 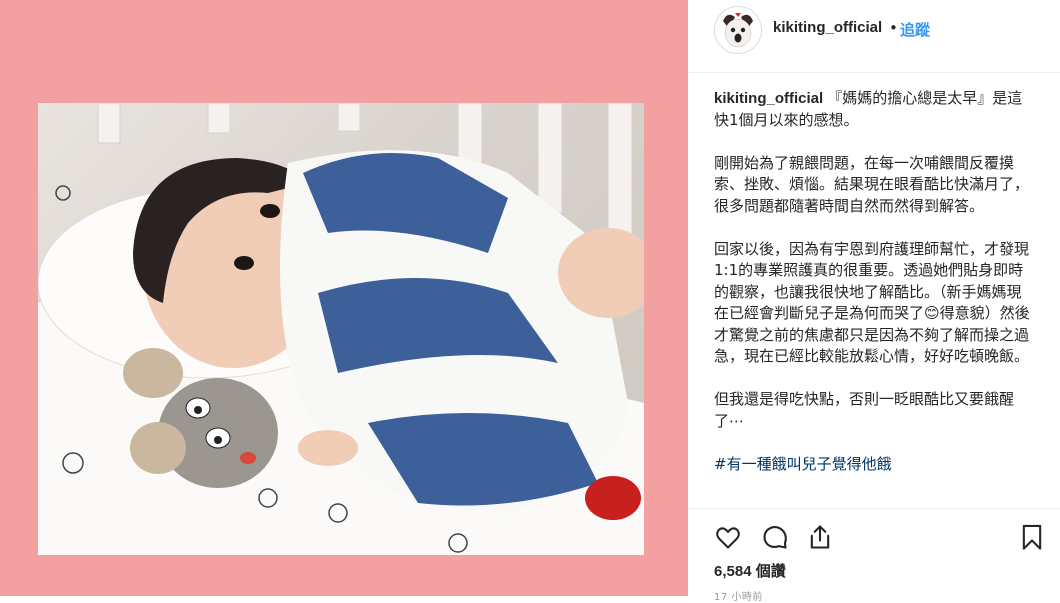 I want to click on caption-paragraph-4: 但我還是得吃快點，否則一眨眼酷比又要餓醒了⋯, so click(x=864, y=410).